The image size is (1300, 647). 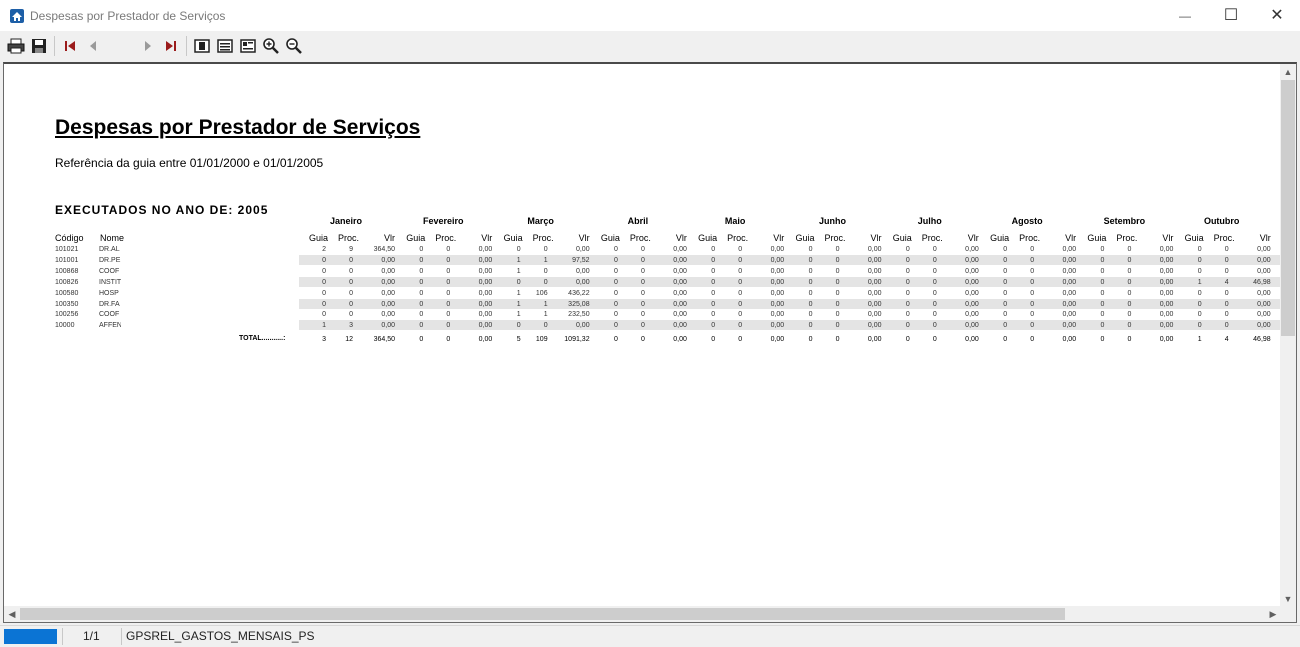 What do you see at coordinates (16, 46) in the screenshot?
I see `print-icon` at bounding box center [16, 46].